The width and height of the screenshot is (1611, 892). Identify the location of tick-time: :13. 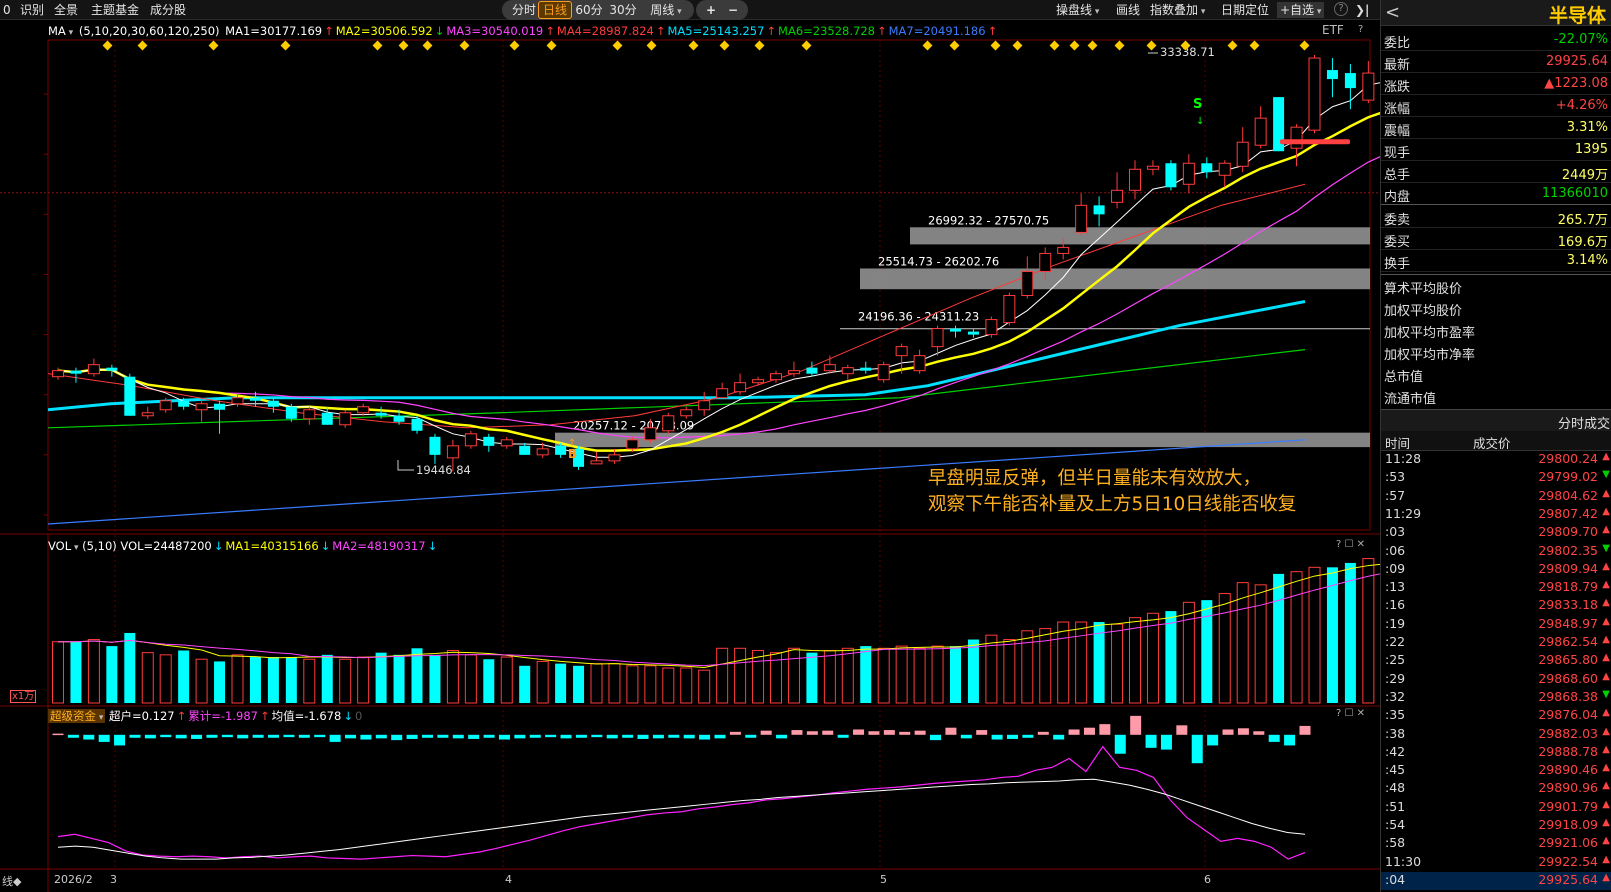
(1395, 587).